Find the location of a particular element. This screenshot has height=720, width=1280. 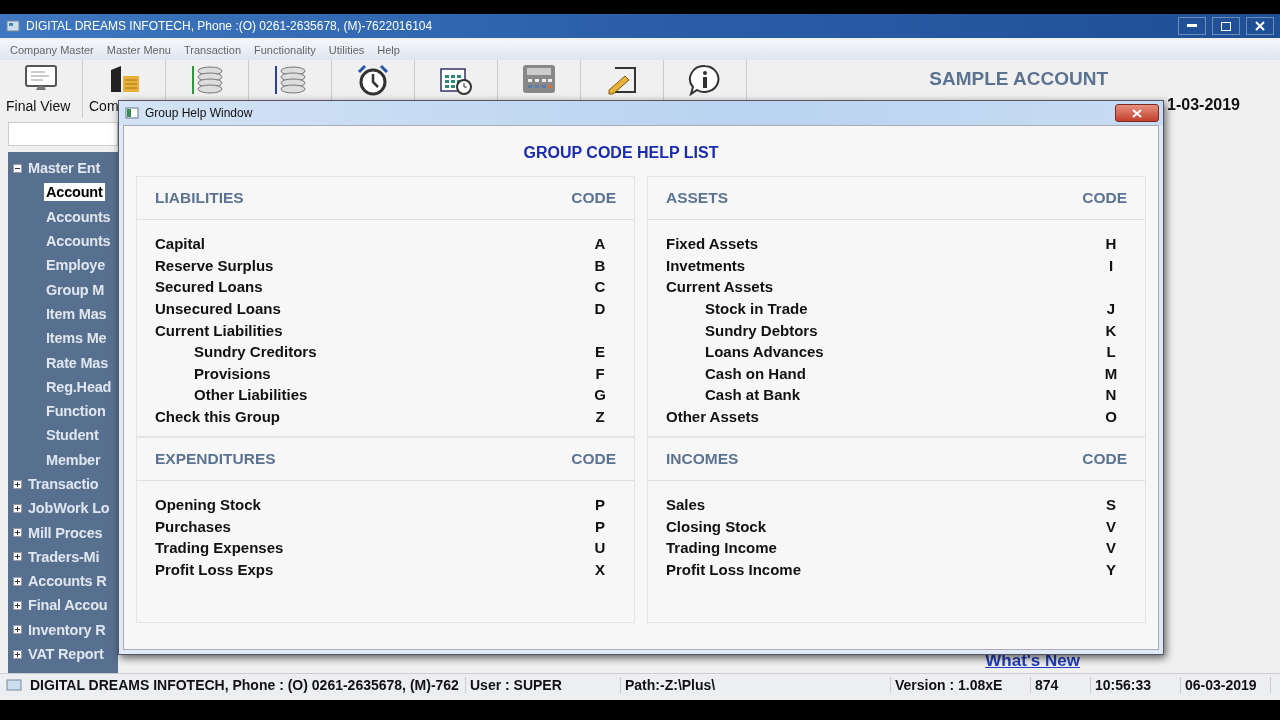

group-code: K is located at coordinates (1111, 330).